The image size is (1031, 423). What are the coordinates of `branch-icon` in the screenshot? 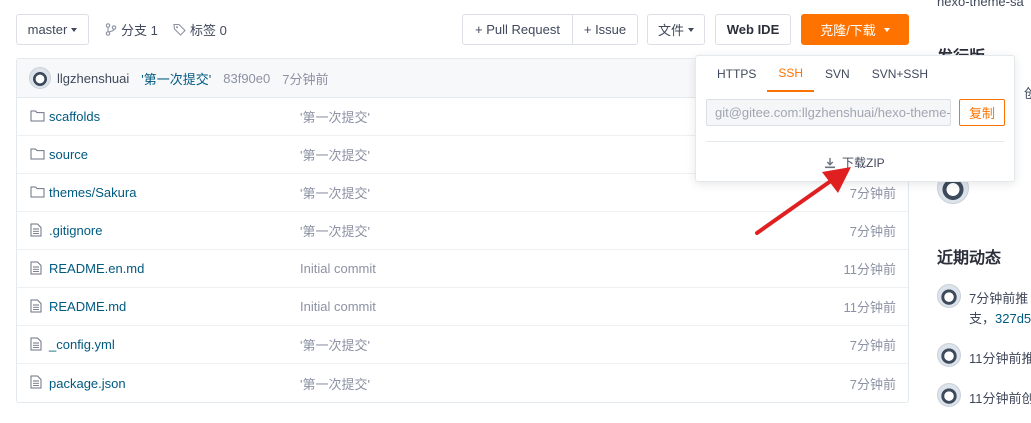 It's located at (111, 29).